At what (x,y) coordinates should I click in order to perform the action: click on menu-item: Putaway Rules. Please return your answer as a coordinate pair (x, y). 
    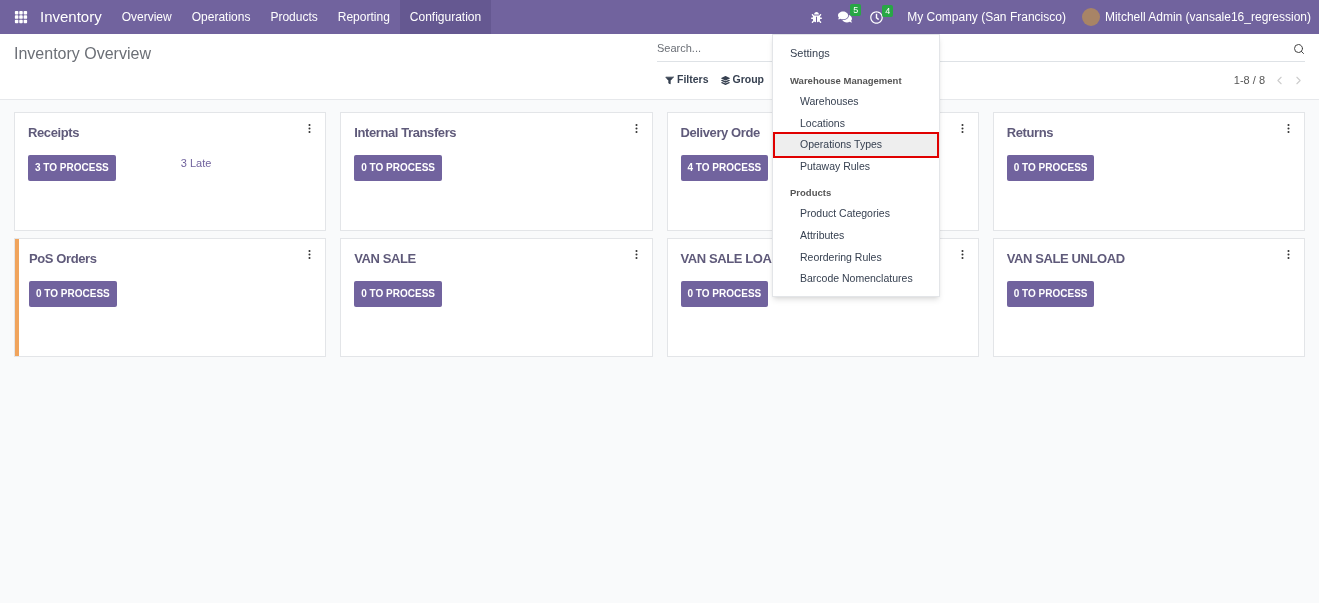
    Looking at the image, I should click on (856, 167).